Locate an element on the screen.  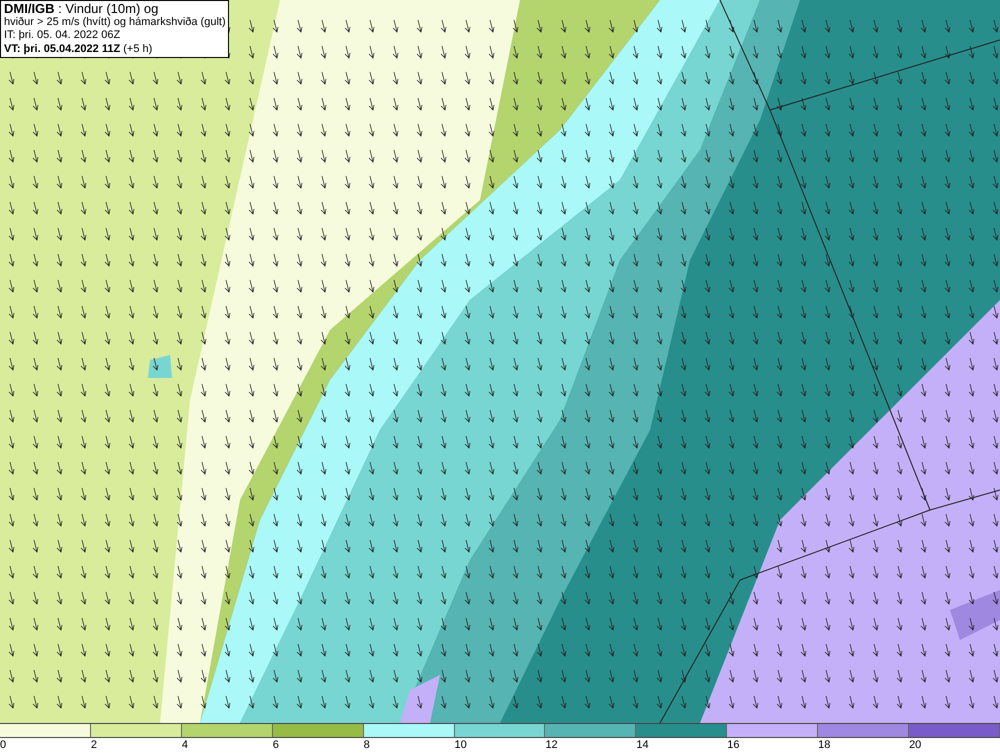
legend-tick-label: 14 is located at coordinates (642, 745).